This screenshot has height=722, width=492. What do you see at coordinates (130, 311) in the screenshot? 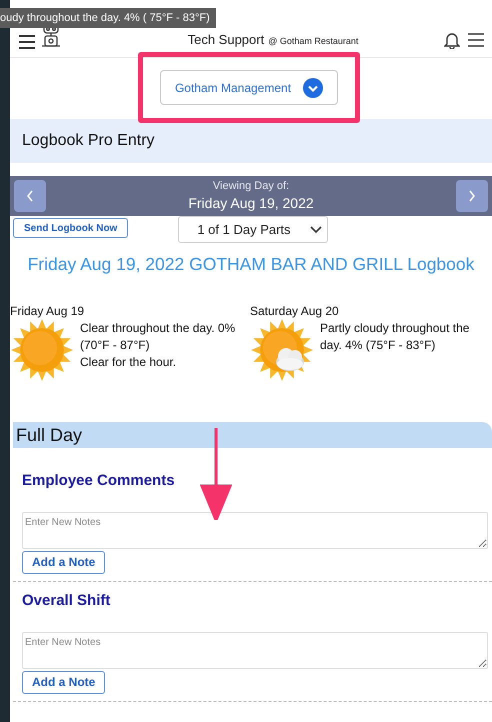
I see `weather-day: Friday Aug 19` at bounding box center [130, 311].